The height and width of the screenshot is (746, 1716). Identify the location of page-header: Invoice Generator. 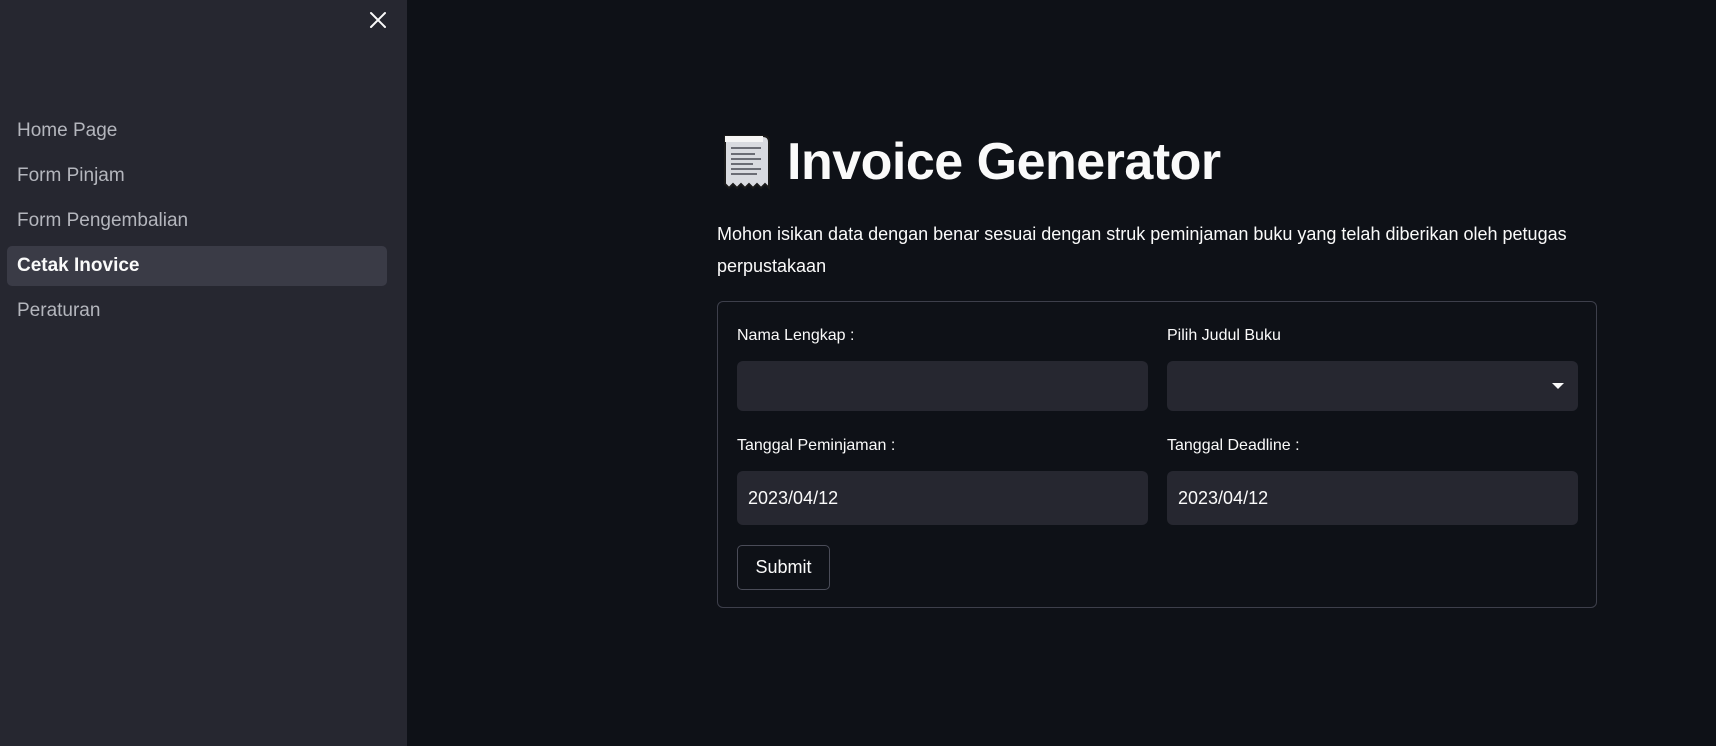
(969, 162).